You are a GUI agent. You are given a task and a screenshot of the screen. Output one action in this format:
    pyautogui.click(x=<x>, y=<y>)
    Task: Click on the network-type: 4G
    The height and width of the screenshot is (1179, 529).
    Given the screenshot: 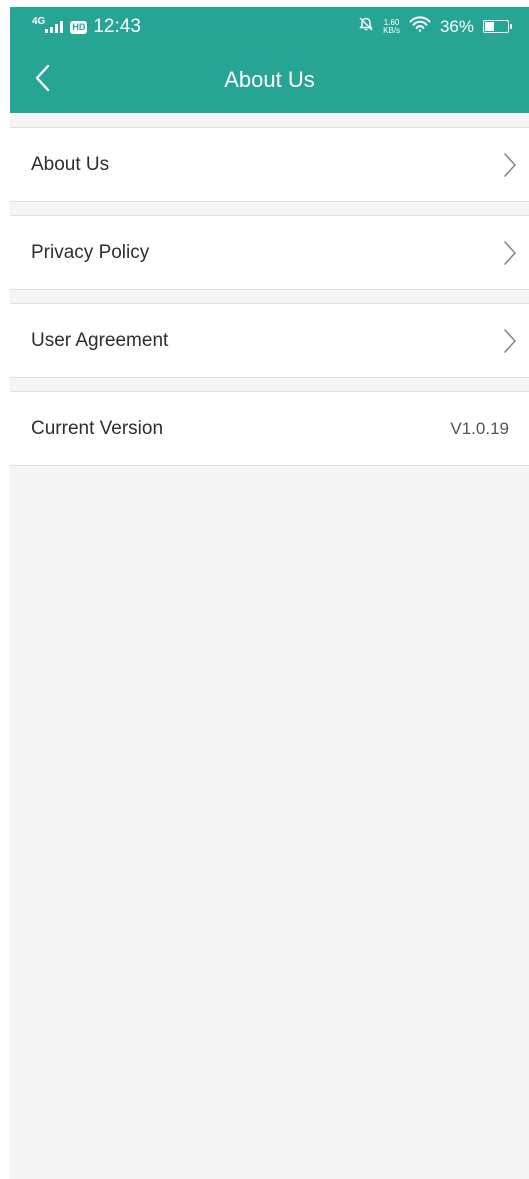 What is the action you would take?
    pyautogui.click(x=39, y=21)
    